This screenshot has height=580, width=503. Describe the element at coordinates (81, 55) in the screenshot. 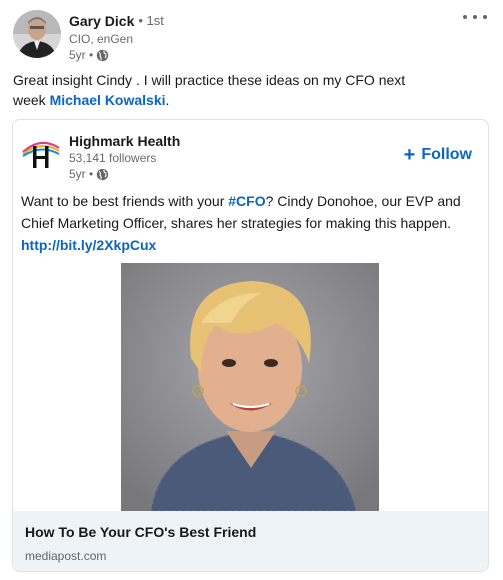

I see `post-time: 5yr •` at that location.